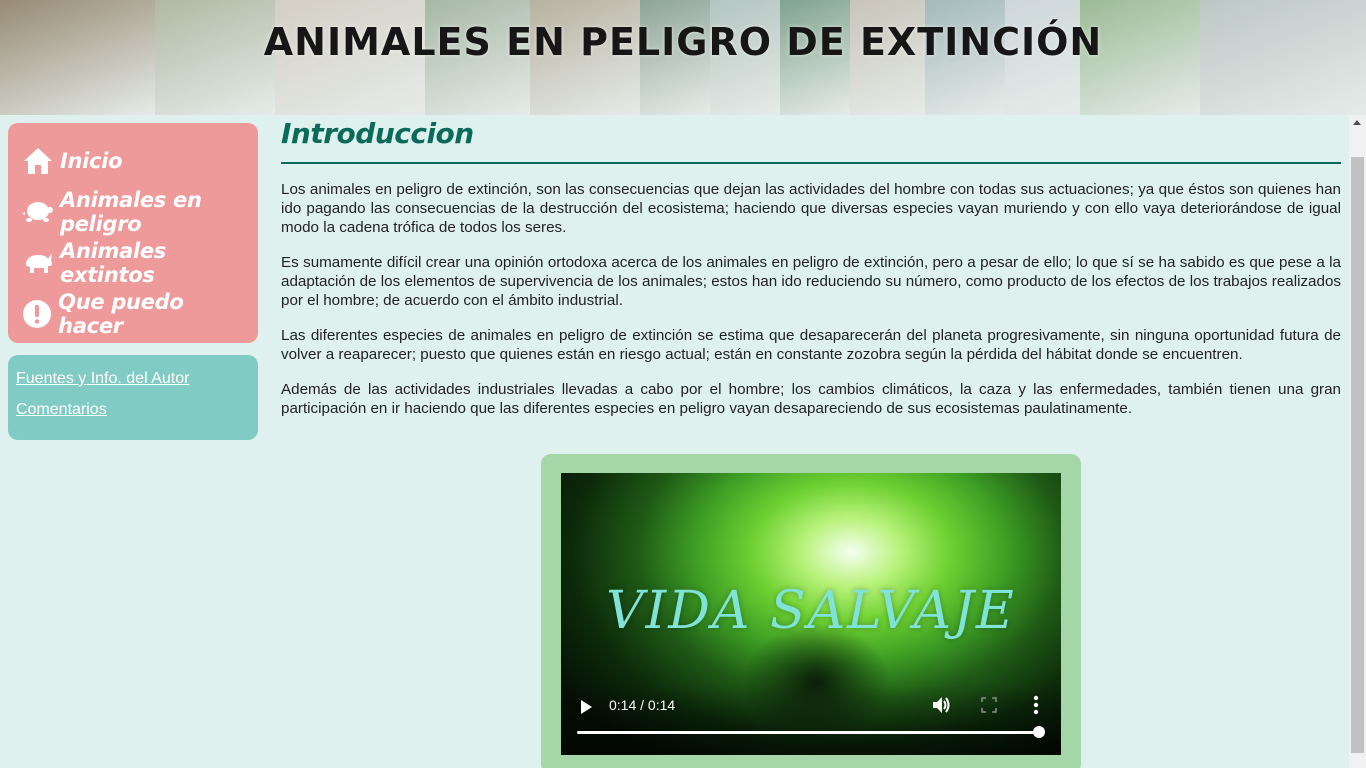 The width and height of the screenshot is (1366, 768). I want to click on video-caption: VIDA SALVAJE, so click(811, 611).